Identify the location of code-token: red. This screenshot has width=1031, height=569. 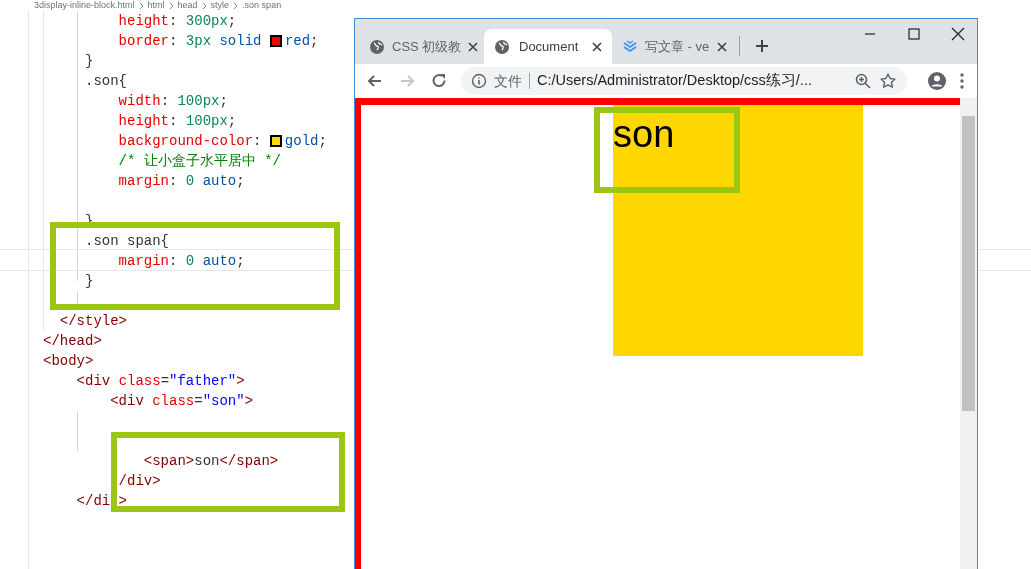
(297, 41).